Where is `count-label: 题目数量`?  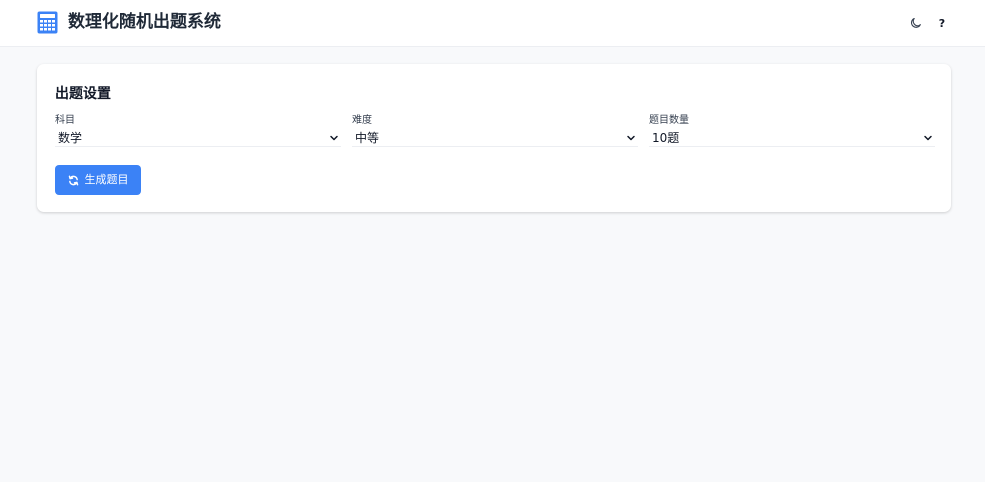
count-label: 题目数量 is located at coordinates (669, 120).